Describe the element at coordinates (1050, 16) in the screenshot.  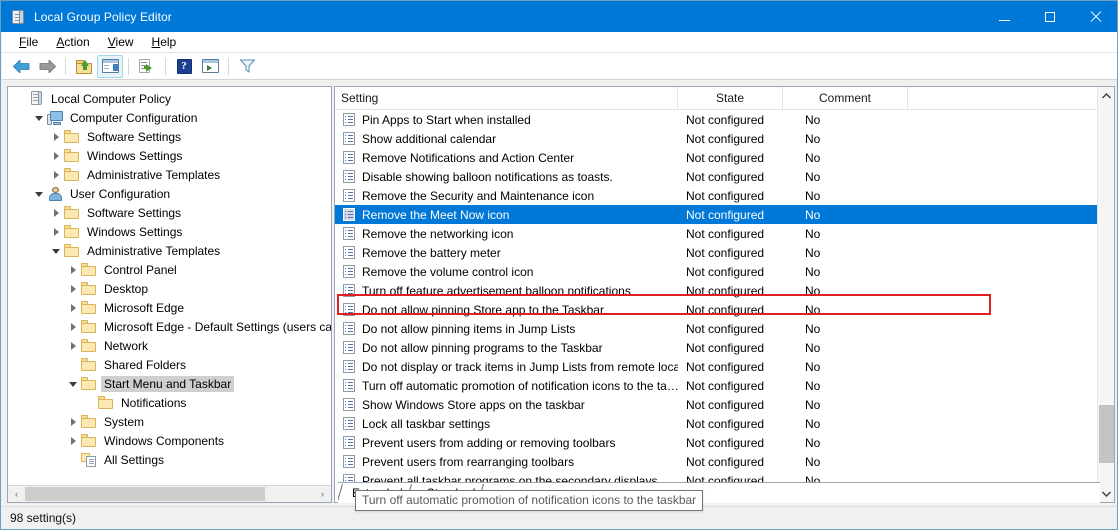
I see `maximize-button` at that location.